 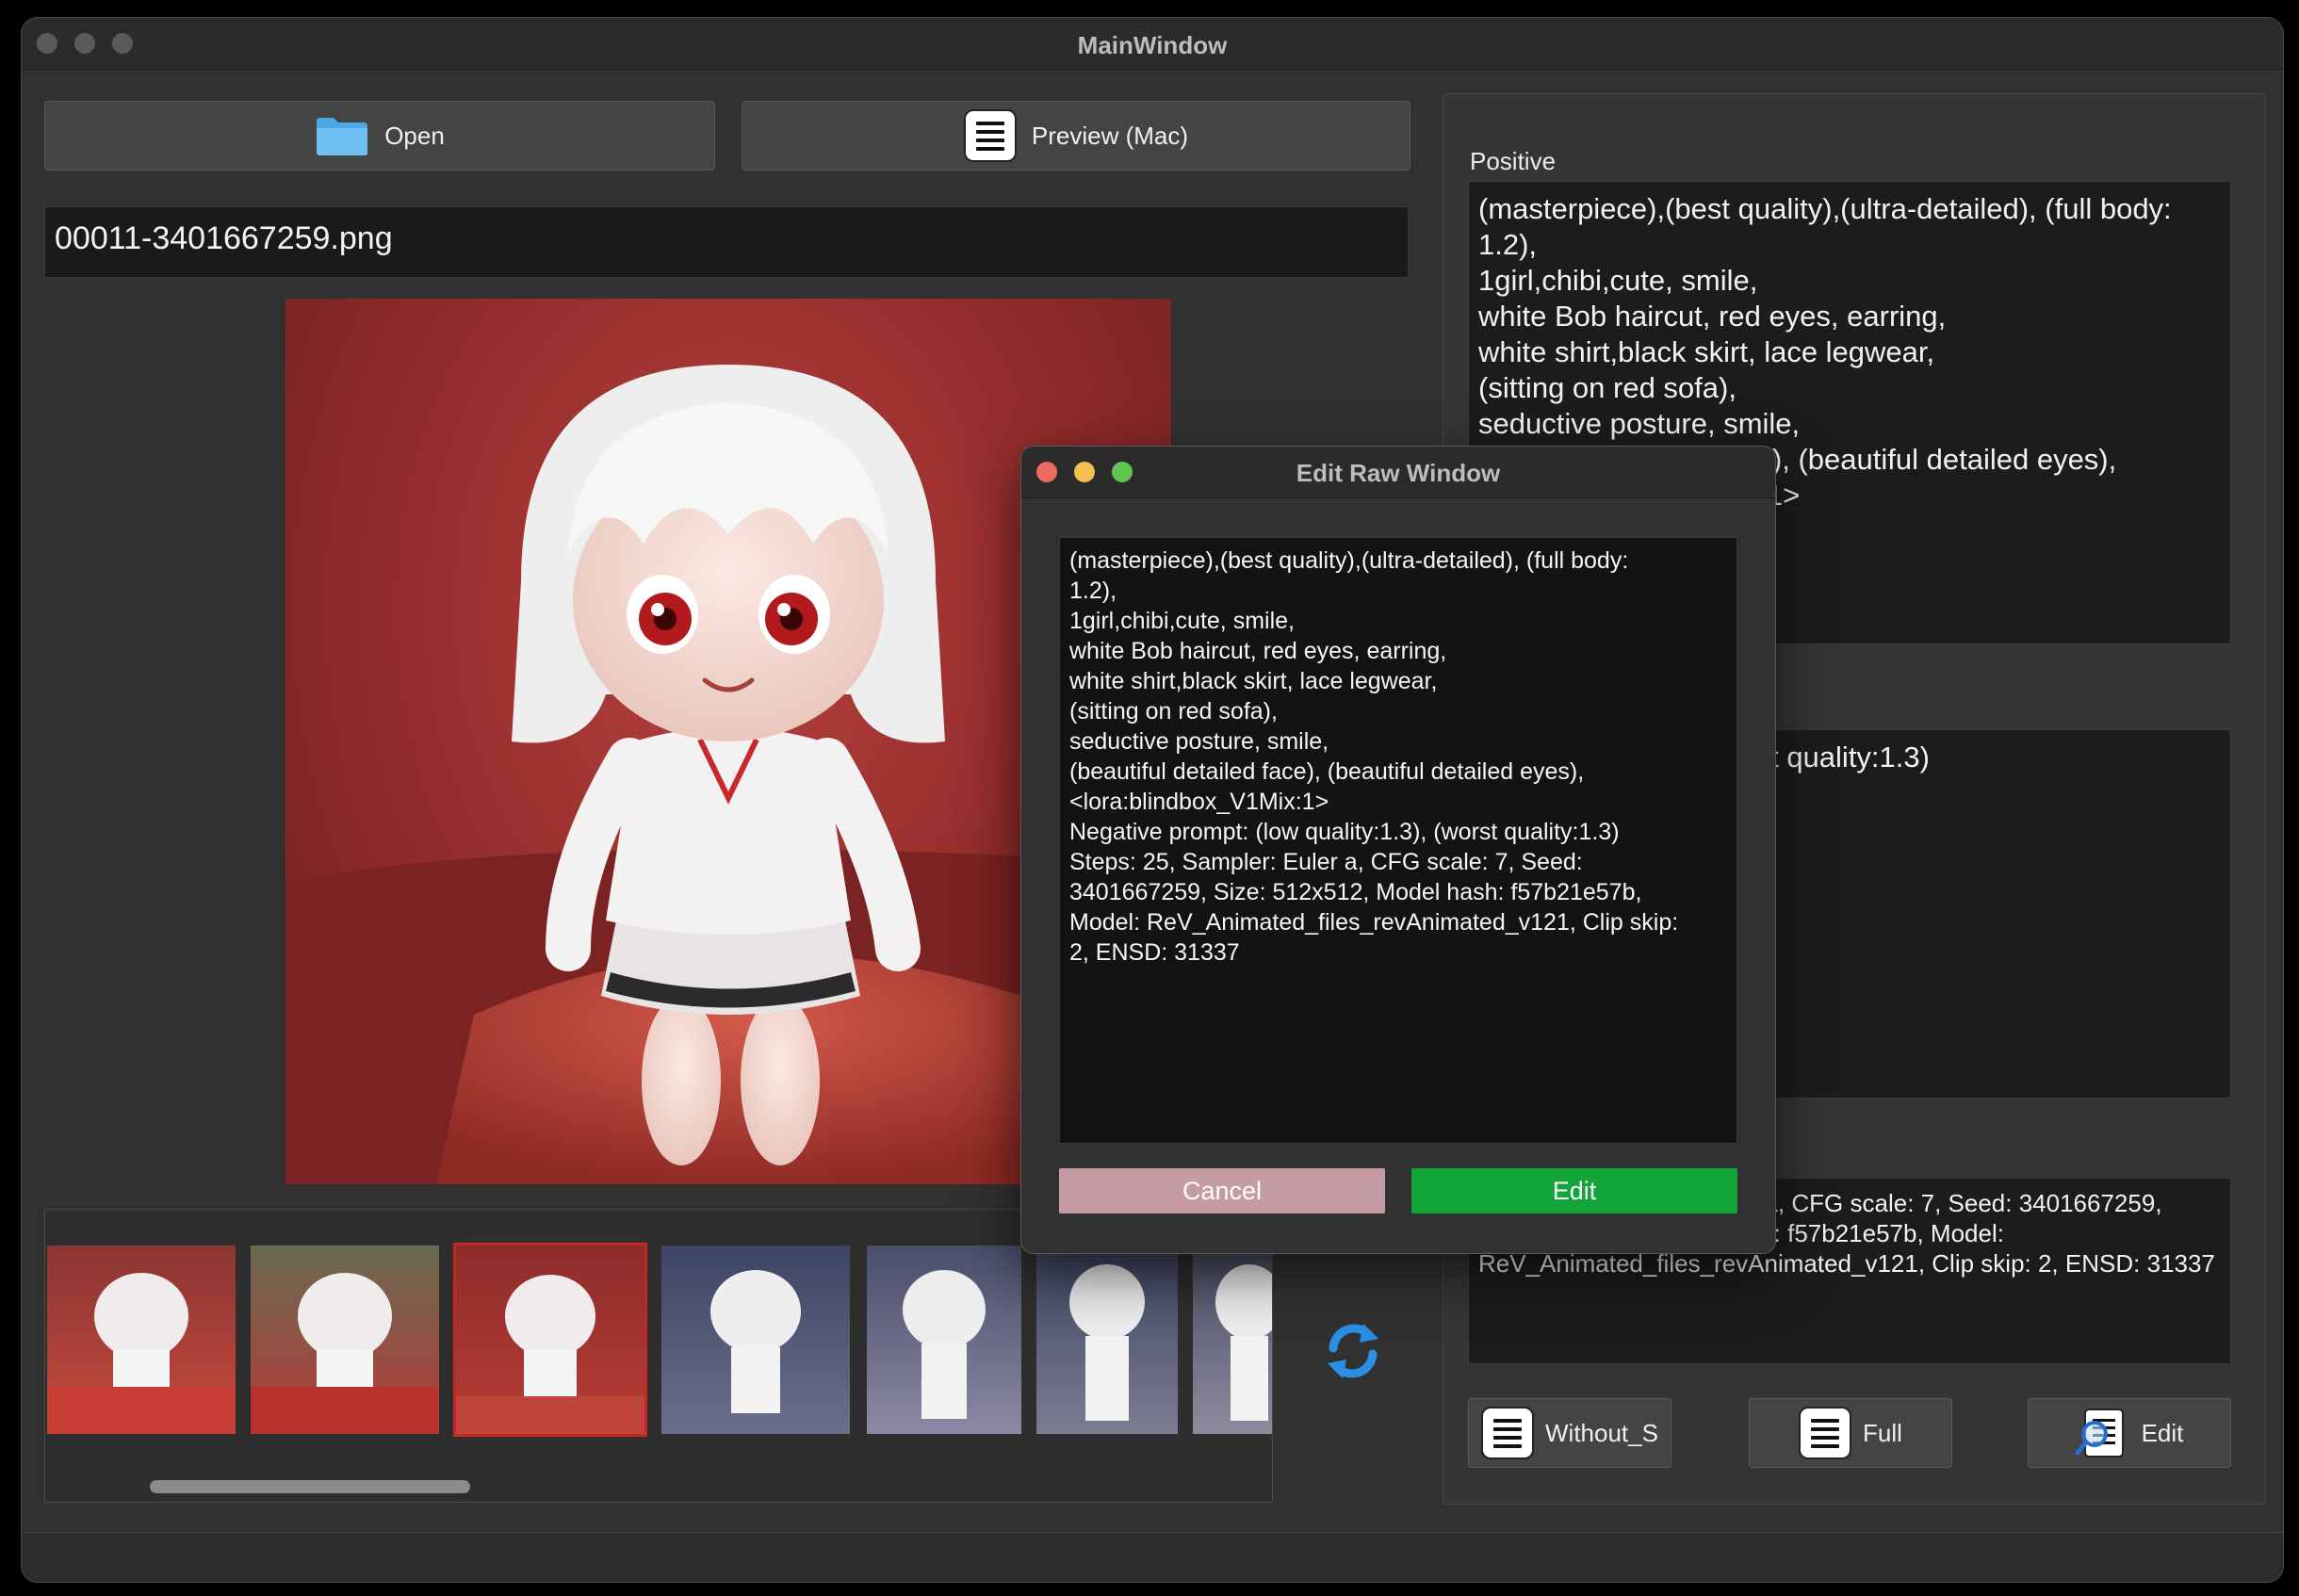 I want to click on refresh-icon, so click(x=1353, y=1351).